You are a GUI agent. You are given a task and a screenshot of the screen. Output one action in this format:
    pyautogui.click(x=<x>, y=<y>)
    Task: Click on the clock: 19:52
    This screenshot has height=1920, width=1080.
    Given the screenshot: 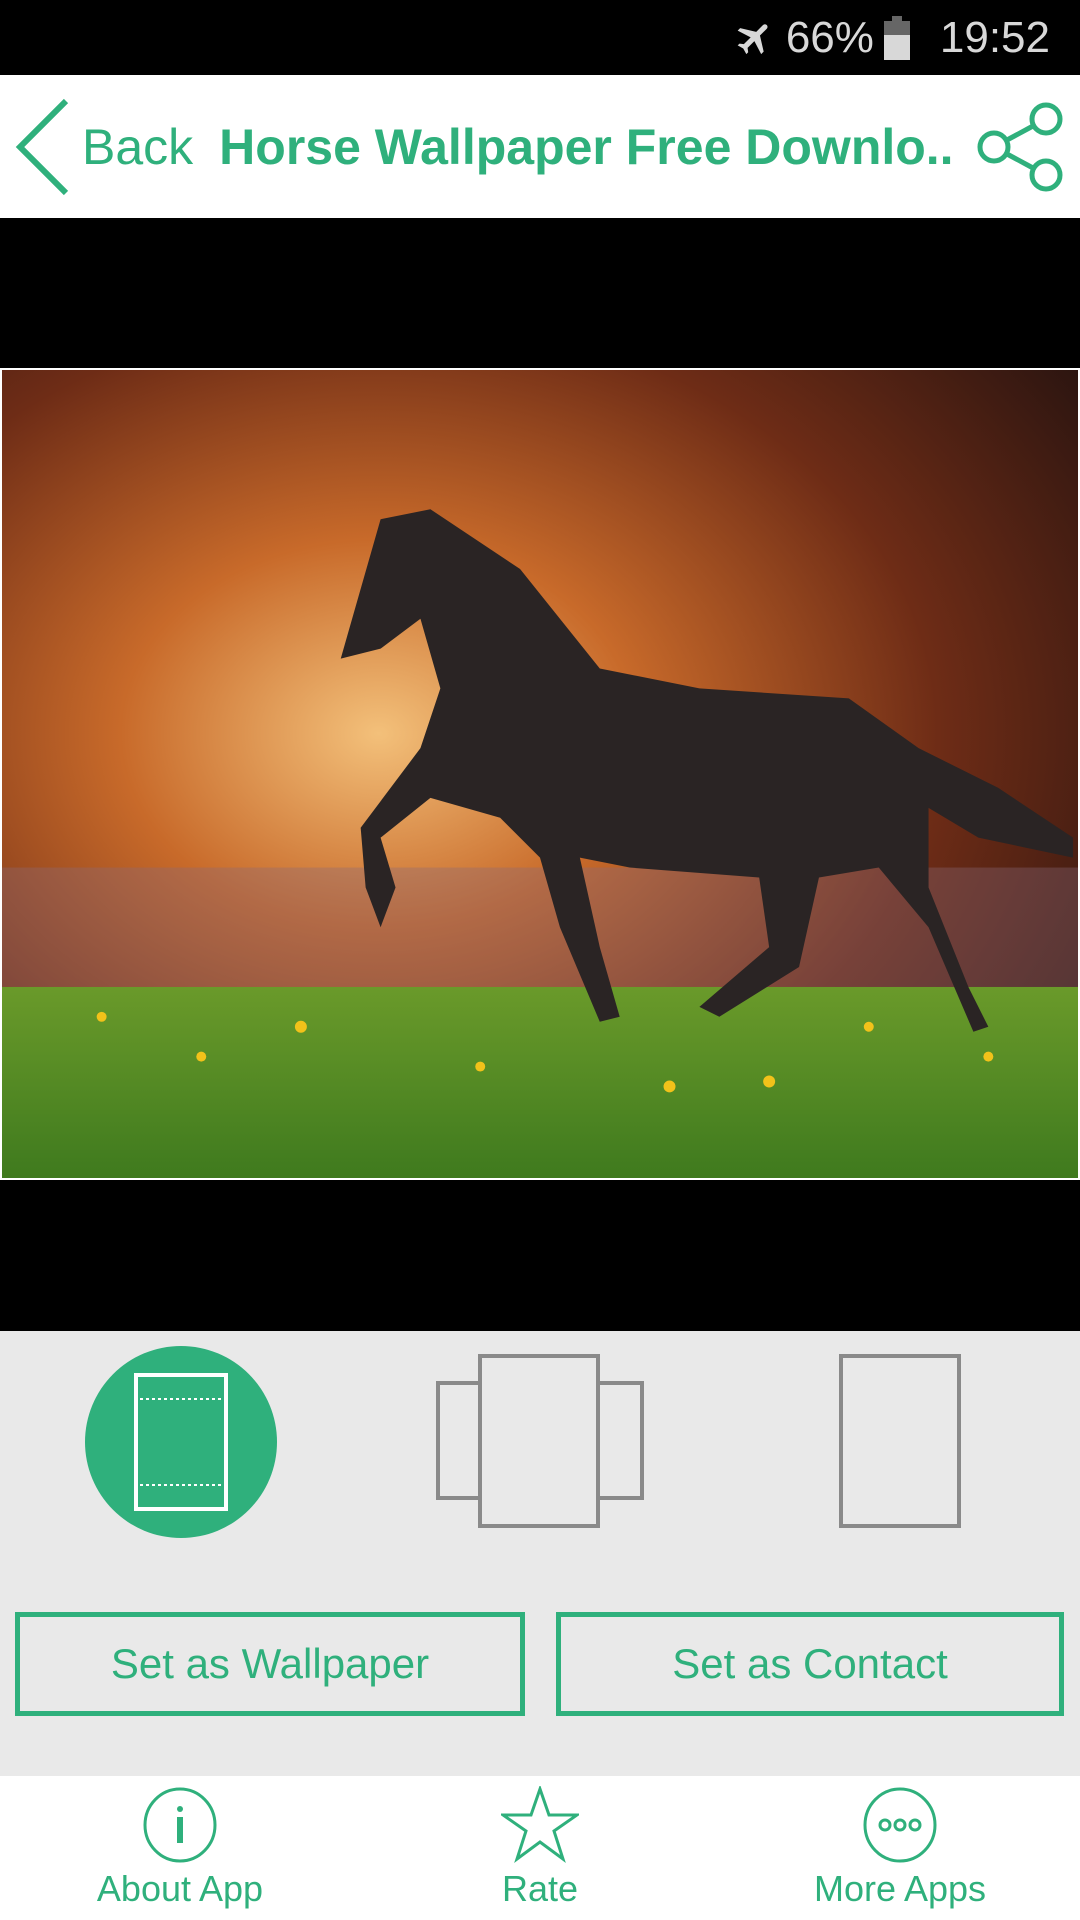 What is the action you would take?
    pyautogui.click(x=994, y=37)
    